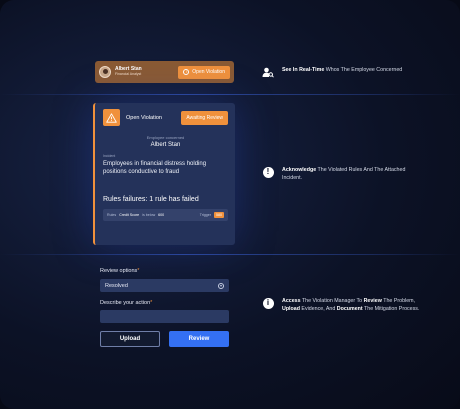 This screenshot has width=460, height=409. What do you see at coordinates (165, 145) in the screenshot?
I see `employee-name: Albert Stan` at bounding box center [165, 145].